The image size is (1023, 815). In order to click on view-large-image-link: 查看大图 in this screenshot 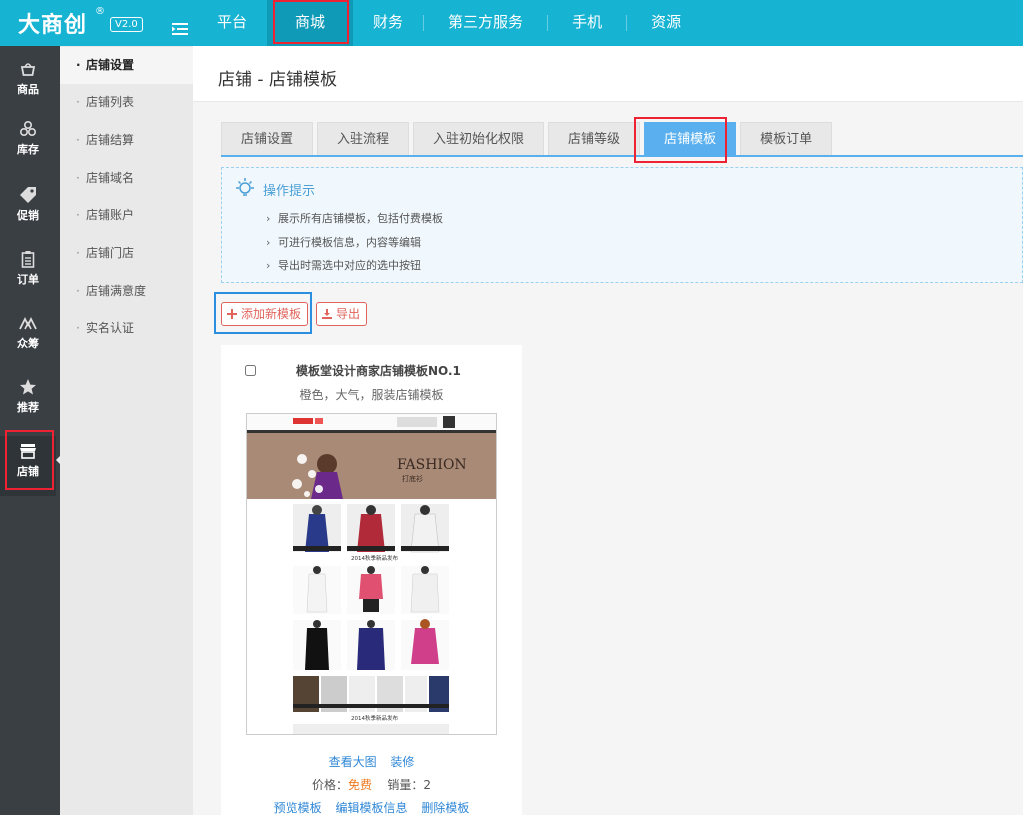, I will do `click(353, 762)`.